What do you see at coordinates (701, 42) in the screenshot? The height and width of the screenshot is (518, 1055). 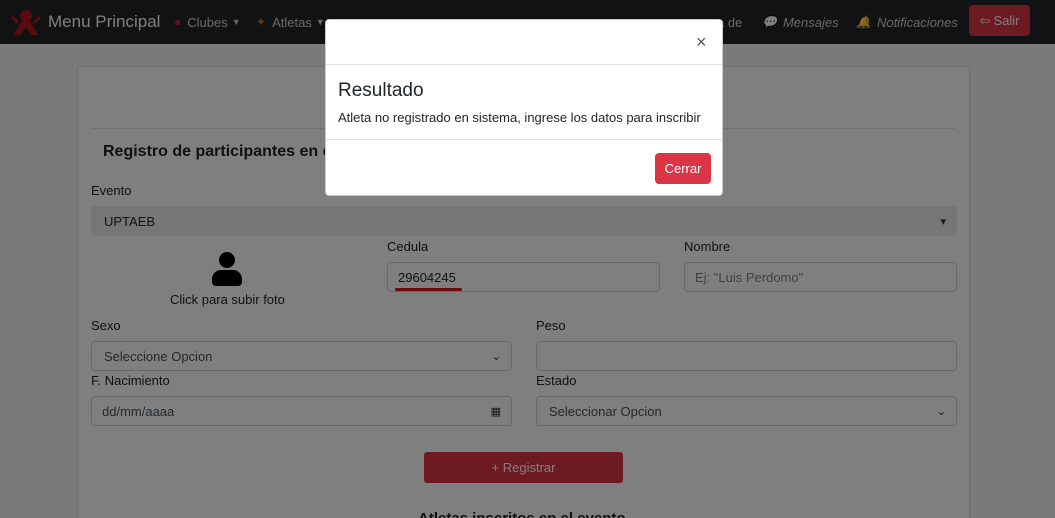 I see `close-icon: ×` at bounding box center [701, 42].